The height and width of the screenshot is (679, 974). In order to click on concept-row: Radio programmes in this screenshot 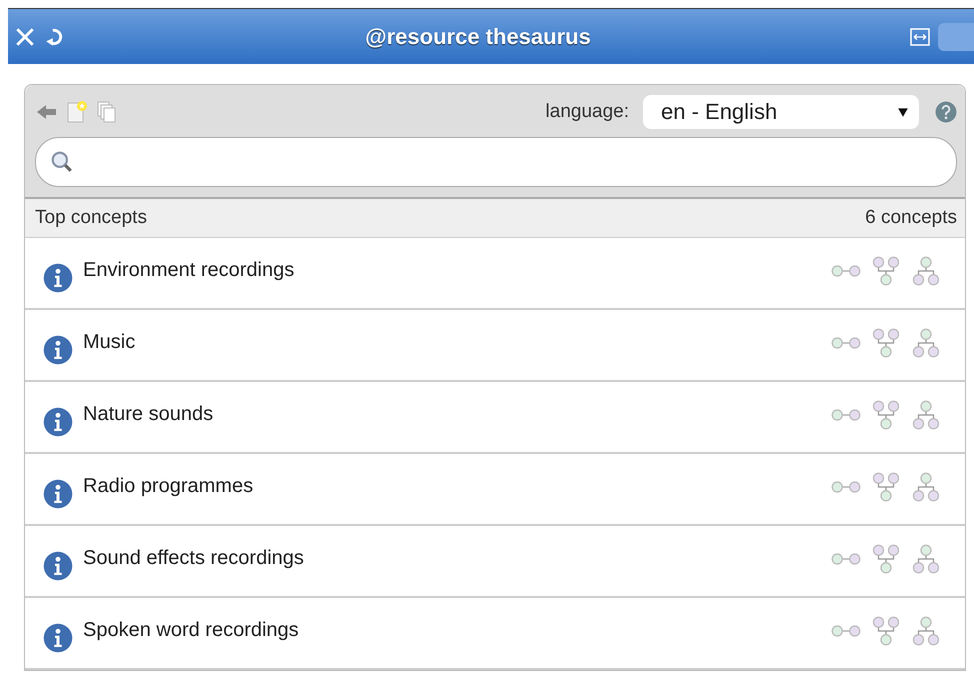, I will do `click(495, 490)`.